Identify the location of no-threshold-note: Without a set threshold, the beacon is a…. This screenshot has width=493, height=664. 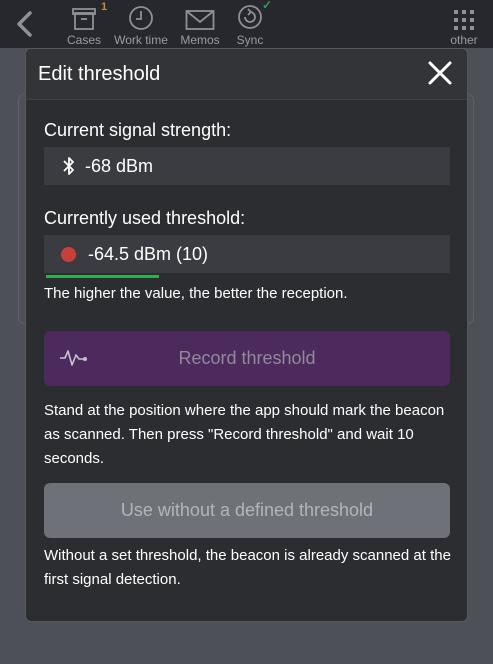
(247, 567).